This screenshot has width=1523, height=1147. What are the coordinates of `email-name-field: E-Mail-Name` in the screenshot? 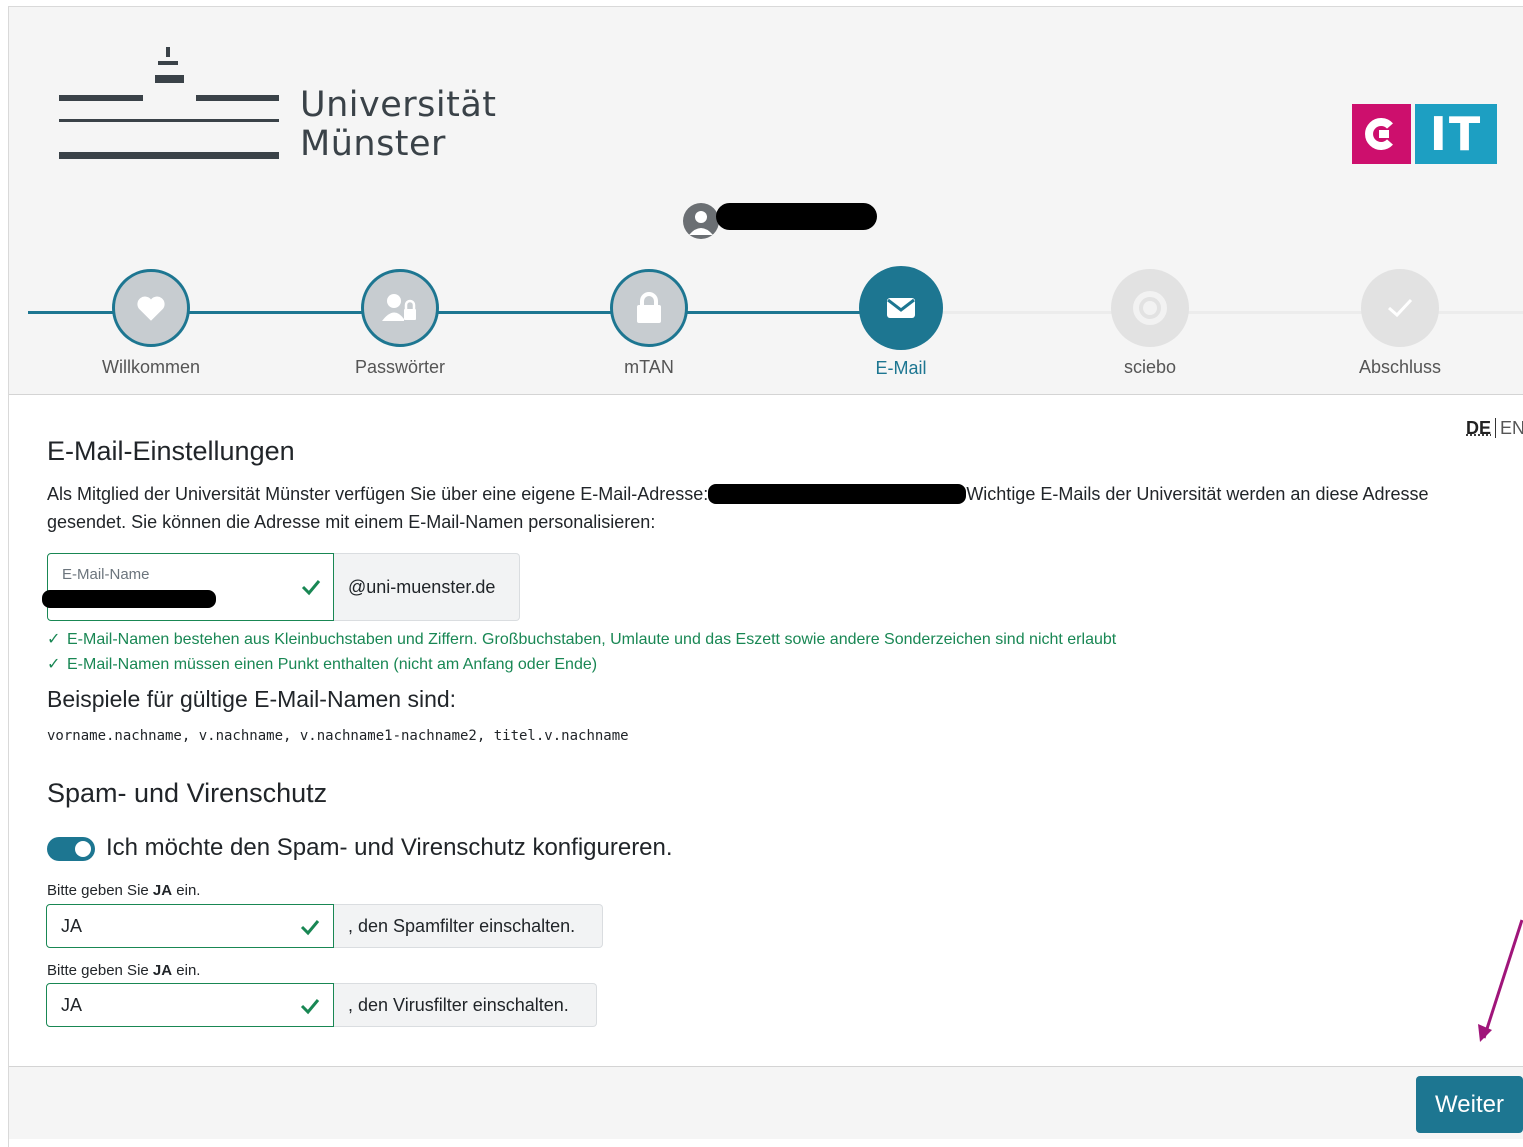 It's located at (190, 587).